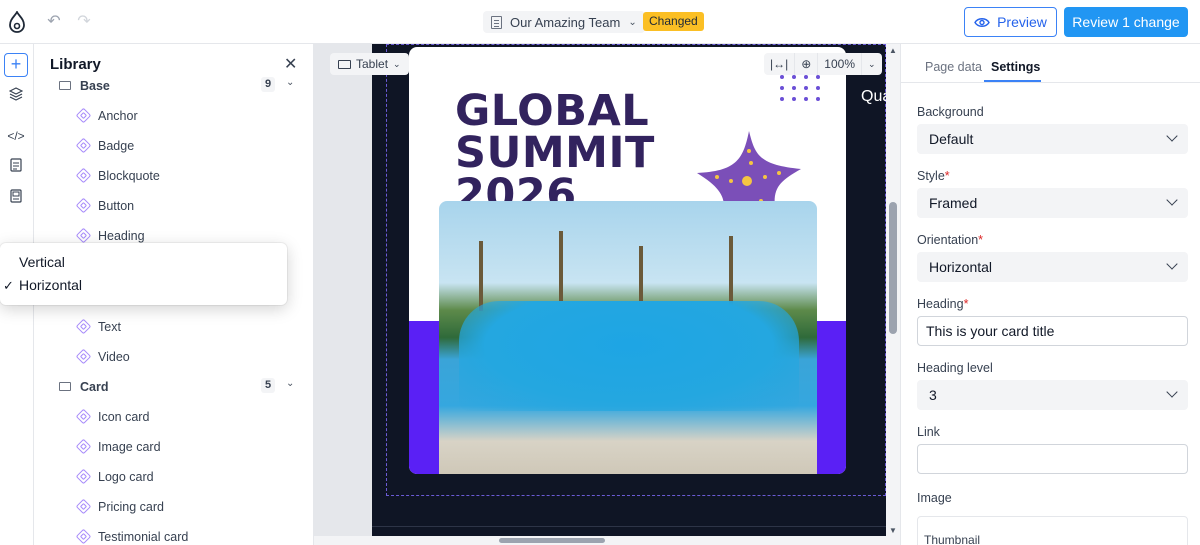 The height and width of the screenshot is (545, 1200). I want to click on device-label: Tablet, so click(372, 64).